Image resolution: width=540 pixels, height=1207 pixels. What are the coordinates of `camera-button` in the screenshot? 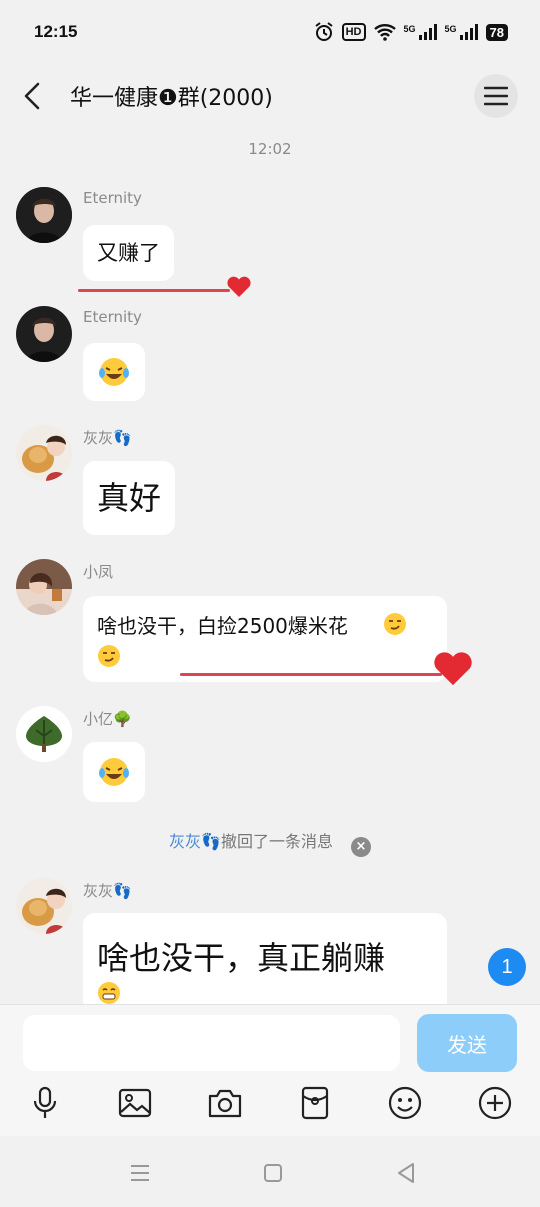 It's located at (225, 1103).